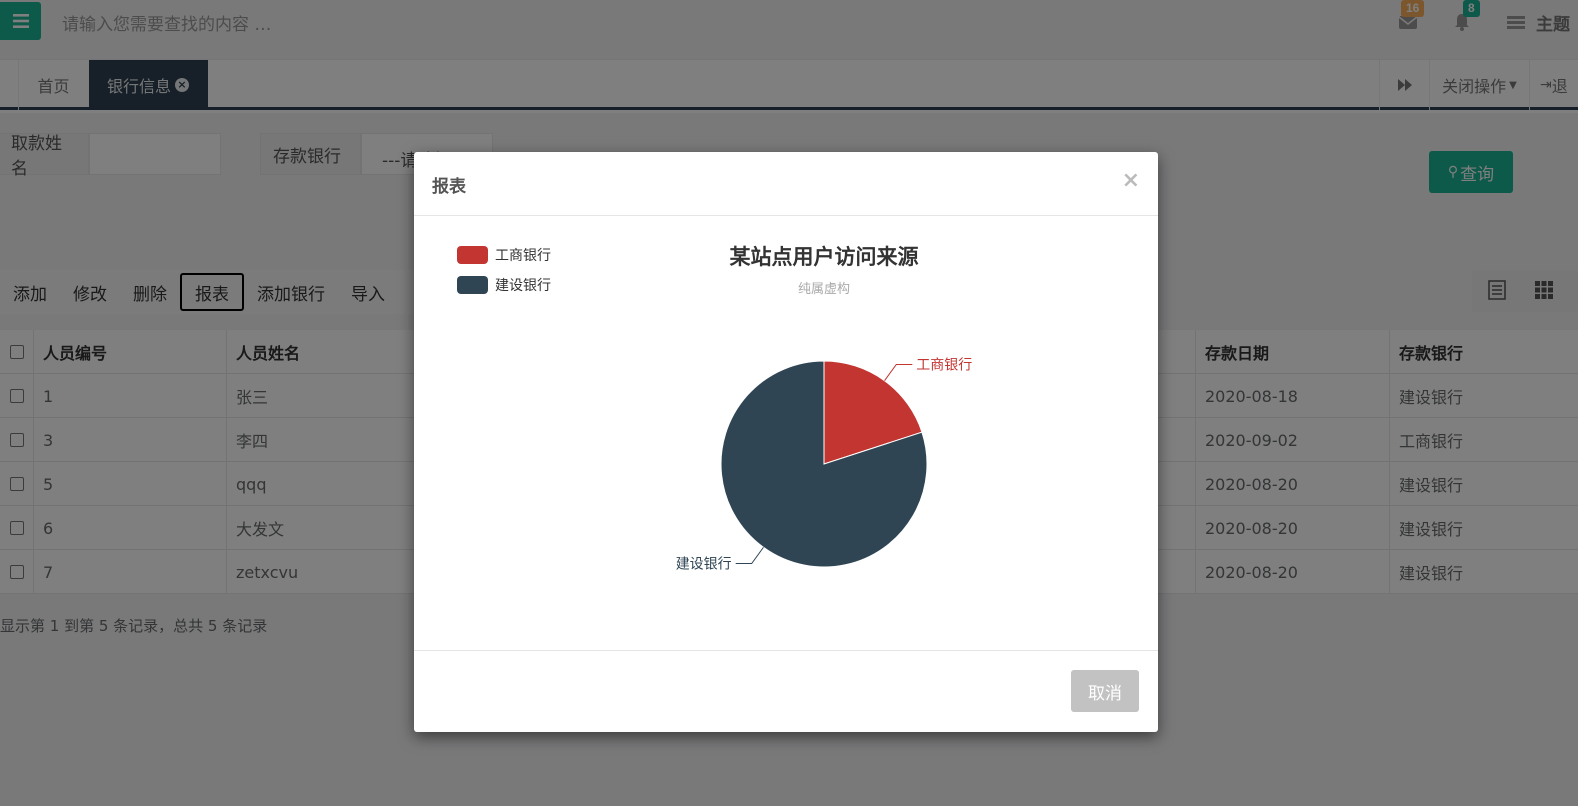 The image size is (1578, 806). What do you see at coordinates (824, 289) in the screenshot?
I see `chart-subtitle: 纯属虚构` at bounding box center [824, 289].